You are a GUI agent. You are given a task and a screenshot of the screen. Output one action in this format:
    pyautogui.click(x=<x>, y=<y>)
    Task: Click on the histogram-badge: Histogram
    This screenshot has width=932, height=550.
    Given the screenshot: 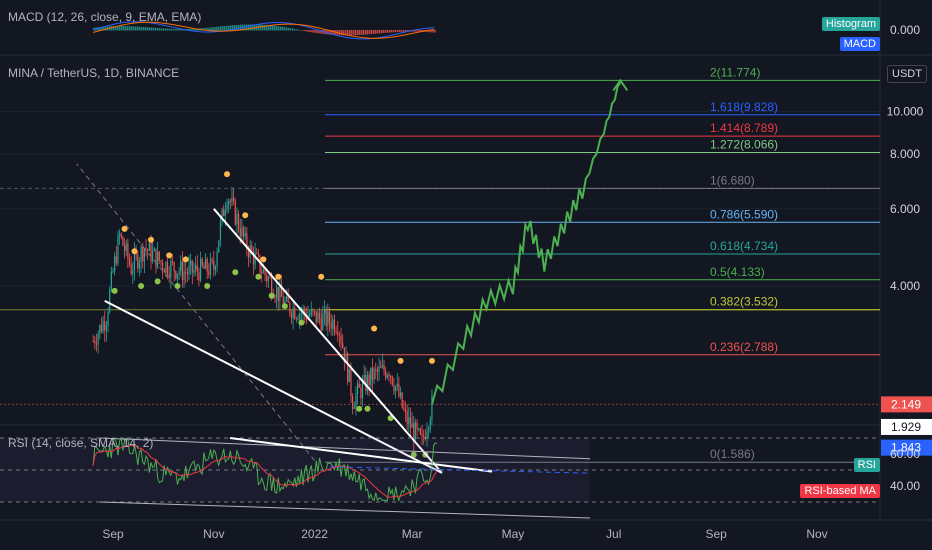 What is the action you would take?
    pyautogui.click(x=850, y=24)
    